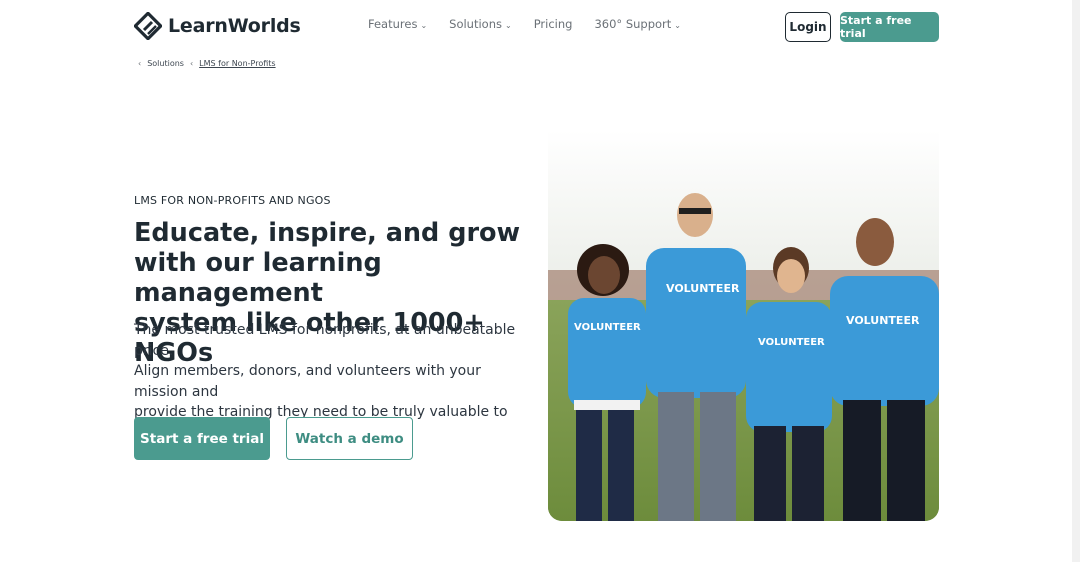 The image size is (1080, 562). I want to click on breadcrumb-current: LMS for Non-Profits, so click(237, 63).